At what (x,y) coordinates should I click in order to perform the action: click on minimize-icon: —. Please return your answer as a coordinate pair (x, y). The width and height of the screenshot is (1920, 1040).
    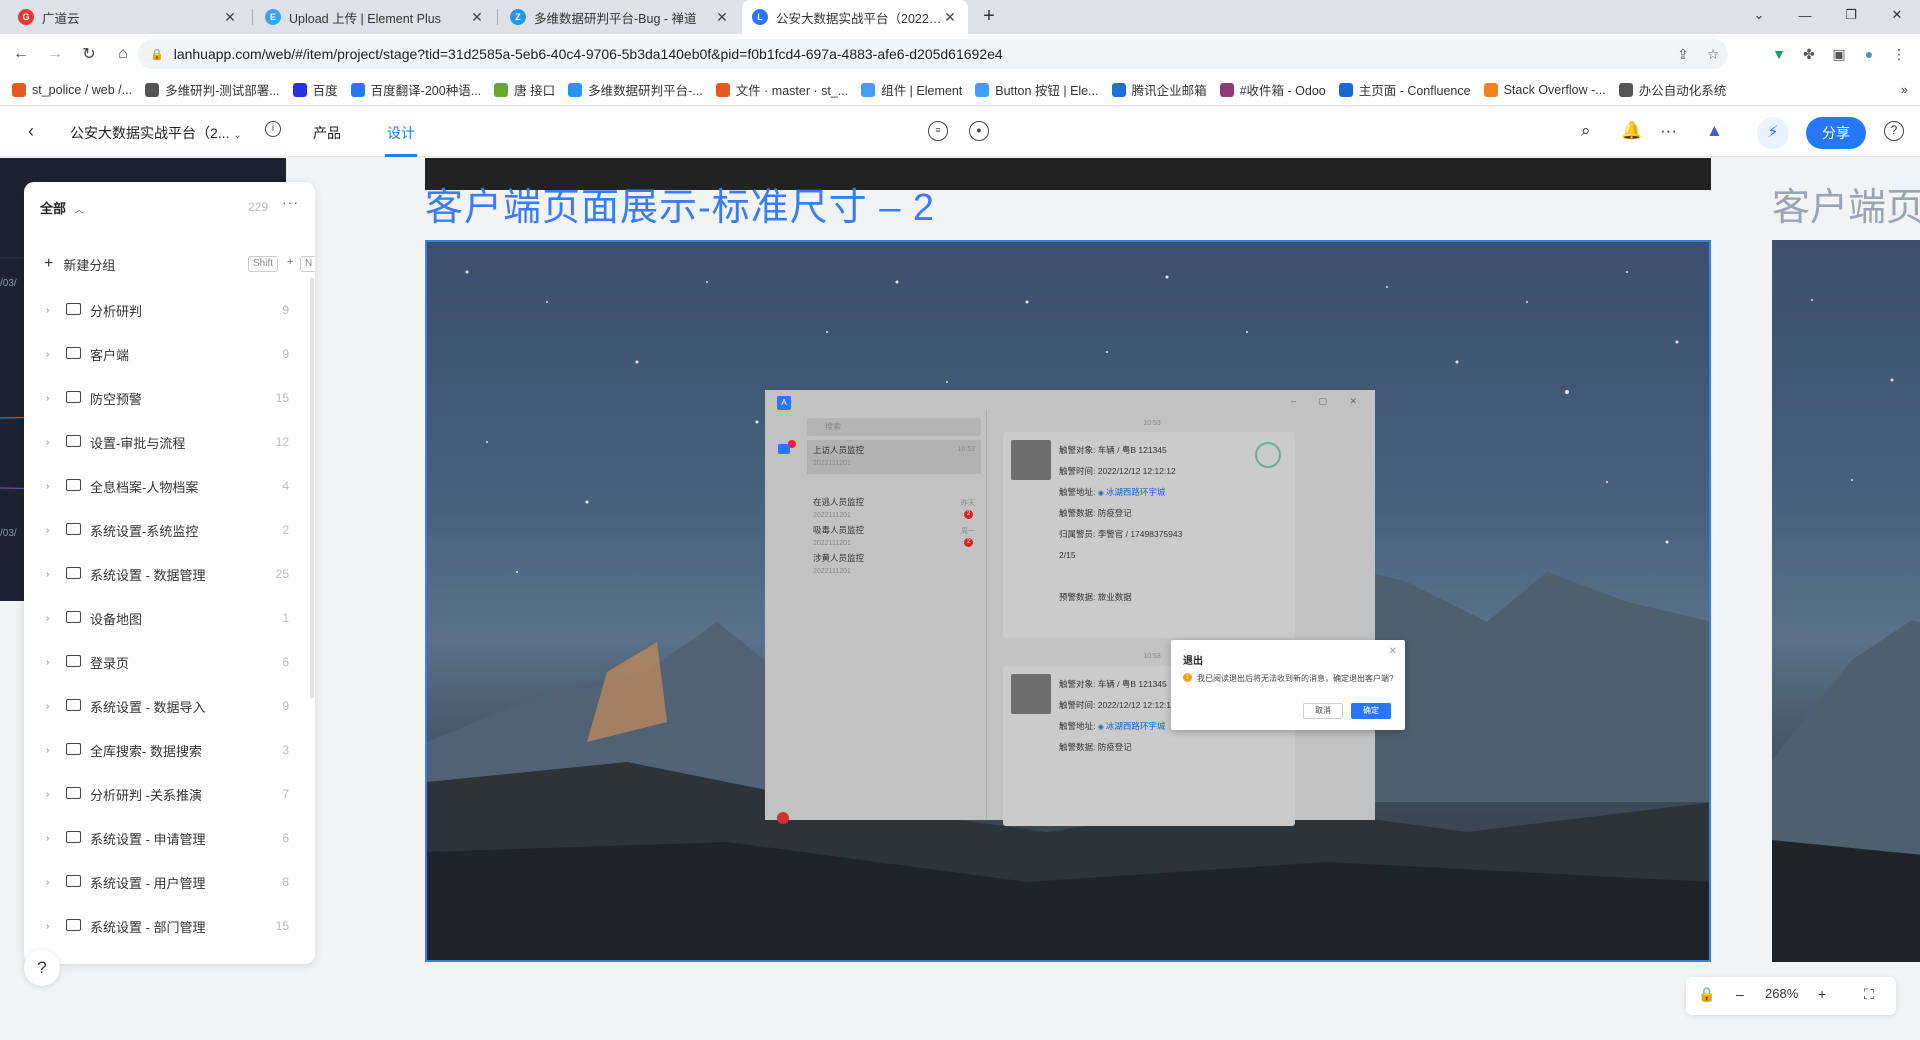
    Looking at the image, I should click on (1805, 15).